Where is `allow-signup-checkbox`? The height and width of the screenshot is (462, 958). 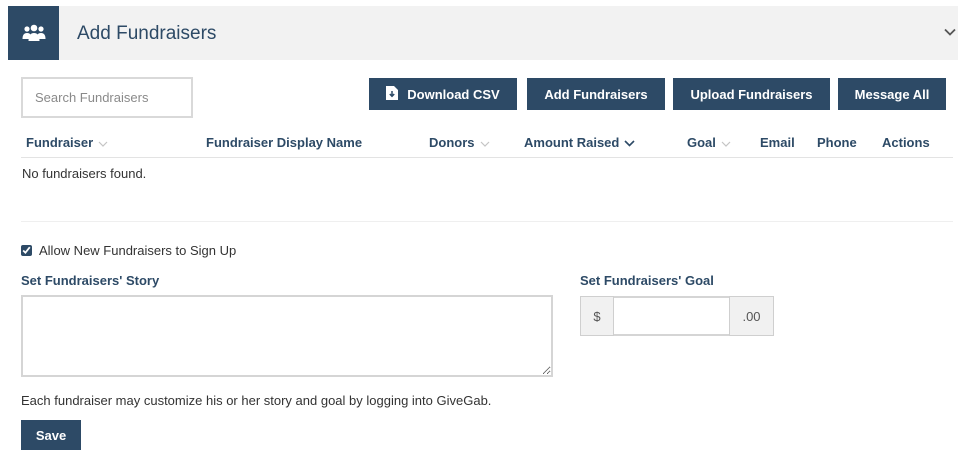
allow-signup-checkbox is located at coordinates (26, 250).